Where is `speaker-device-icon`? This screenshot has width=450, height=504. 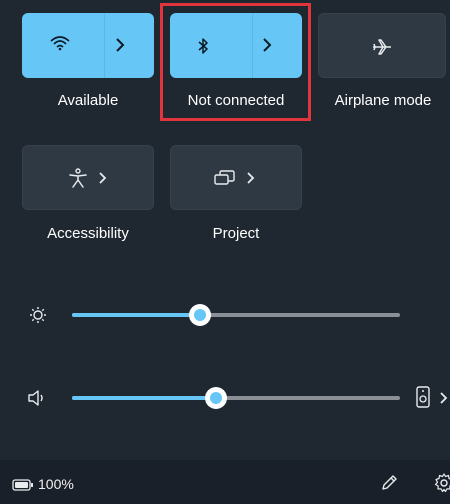 speaker-device-icon is located at coordinates (423, 397).